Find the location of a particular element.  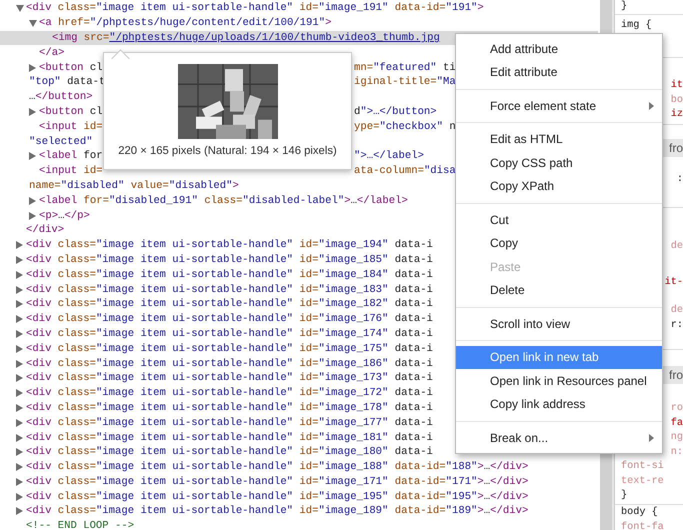

code-text: <div class="image item ui-sortable-handle" id="image_191" data-id="191"> is located at coordinates (255, 8).